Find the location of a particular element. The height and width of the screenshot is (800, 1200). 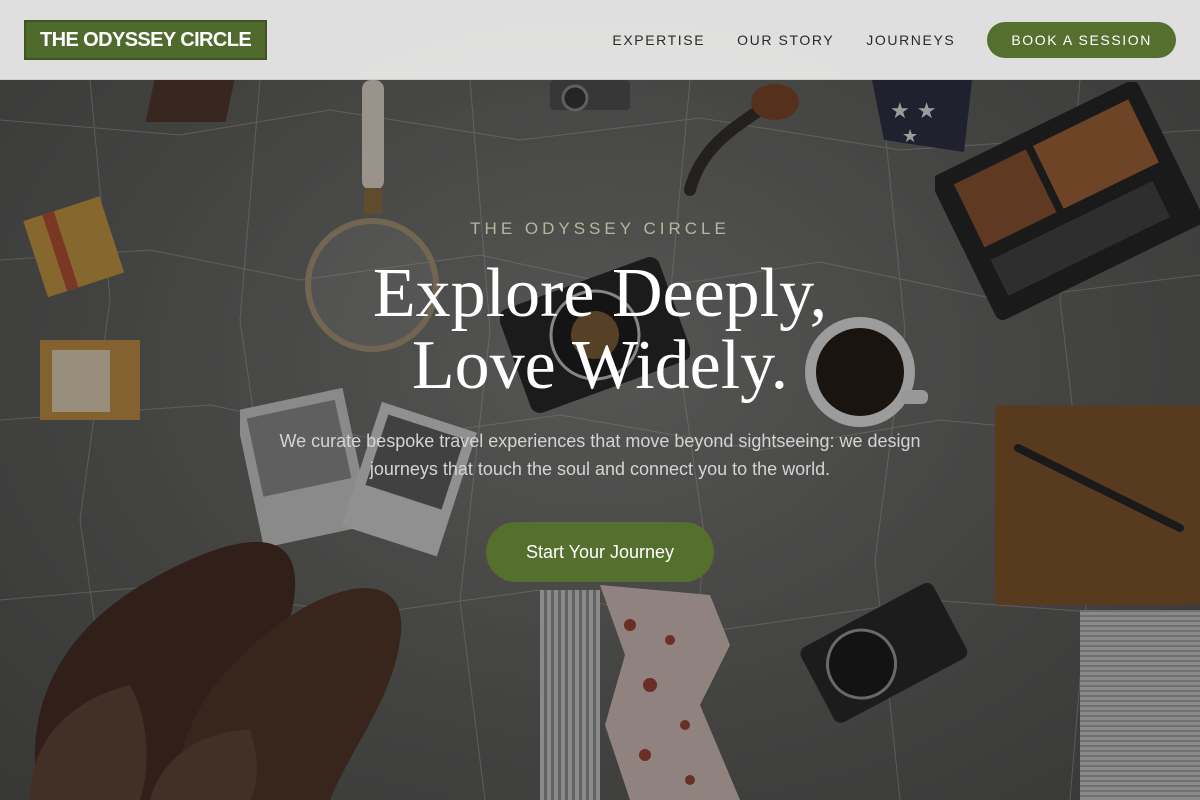

nav-link-journeys: JOURNEYS is located at coordinates (910, 40).